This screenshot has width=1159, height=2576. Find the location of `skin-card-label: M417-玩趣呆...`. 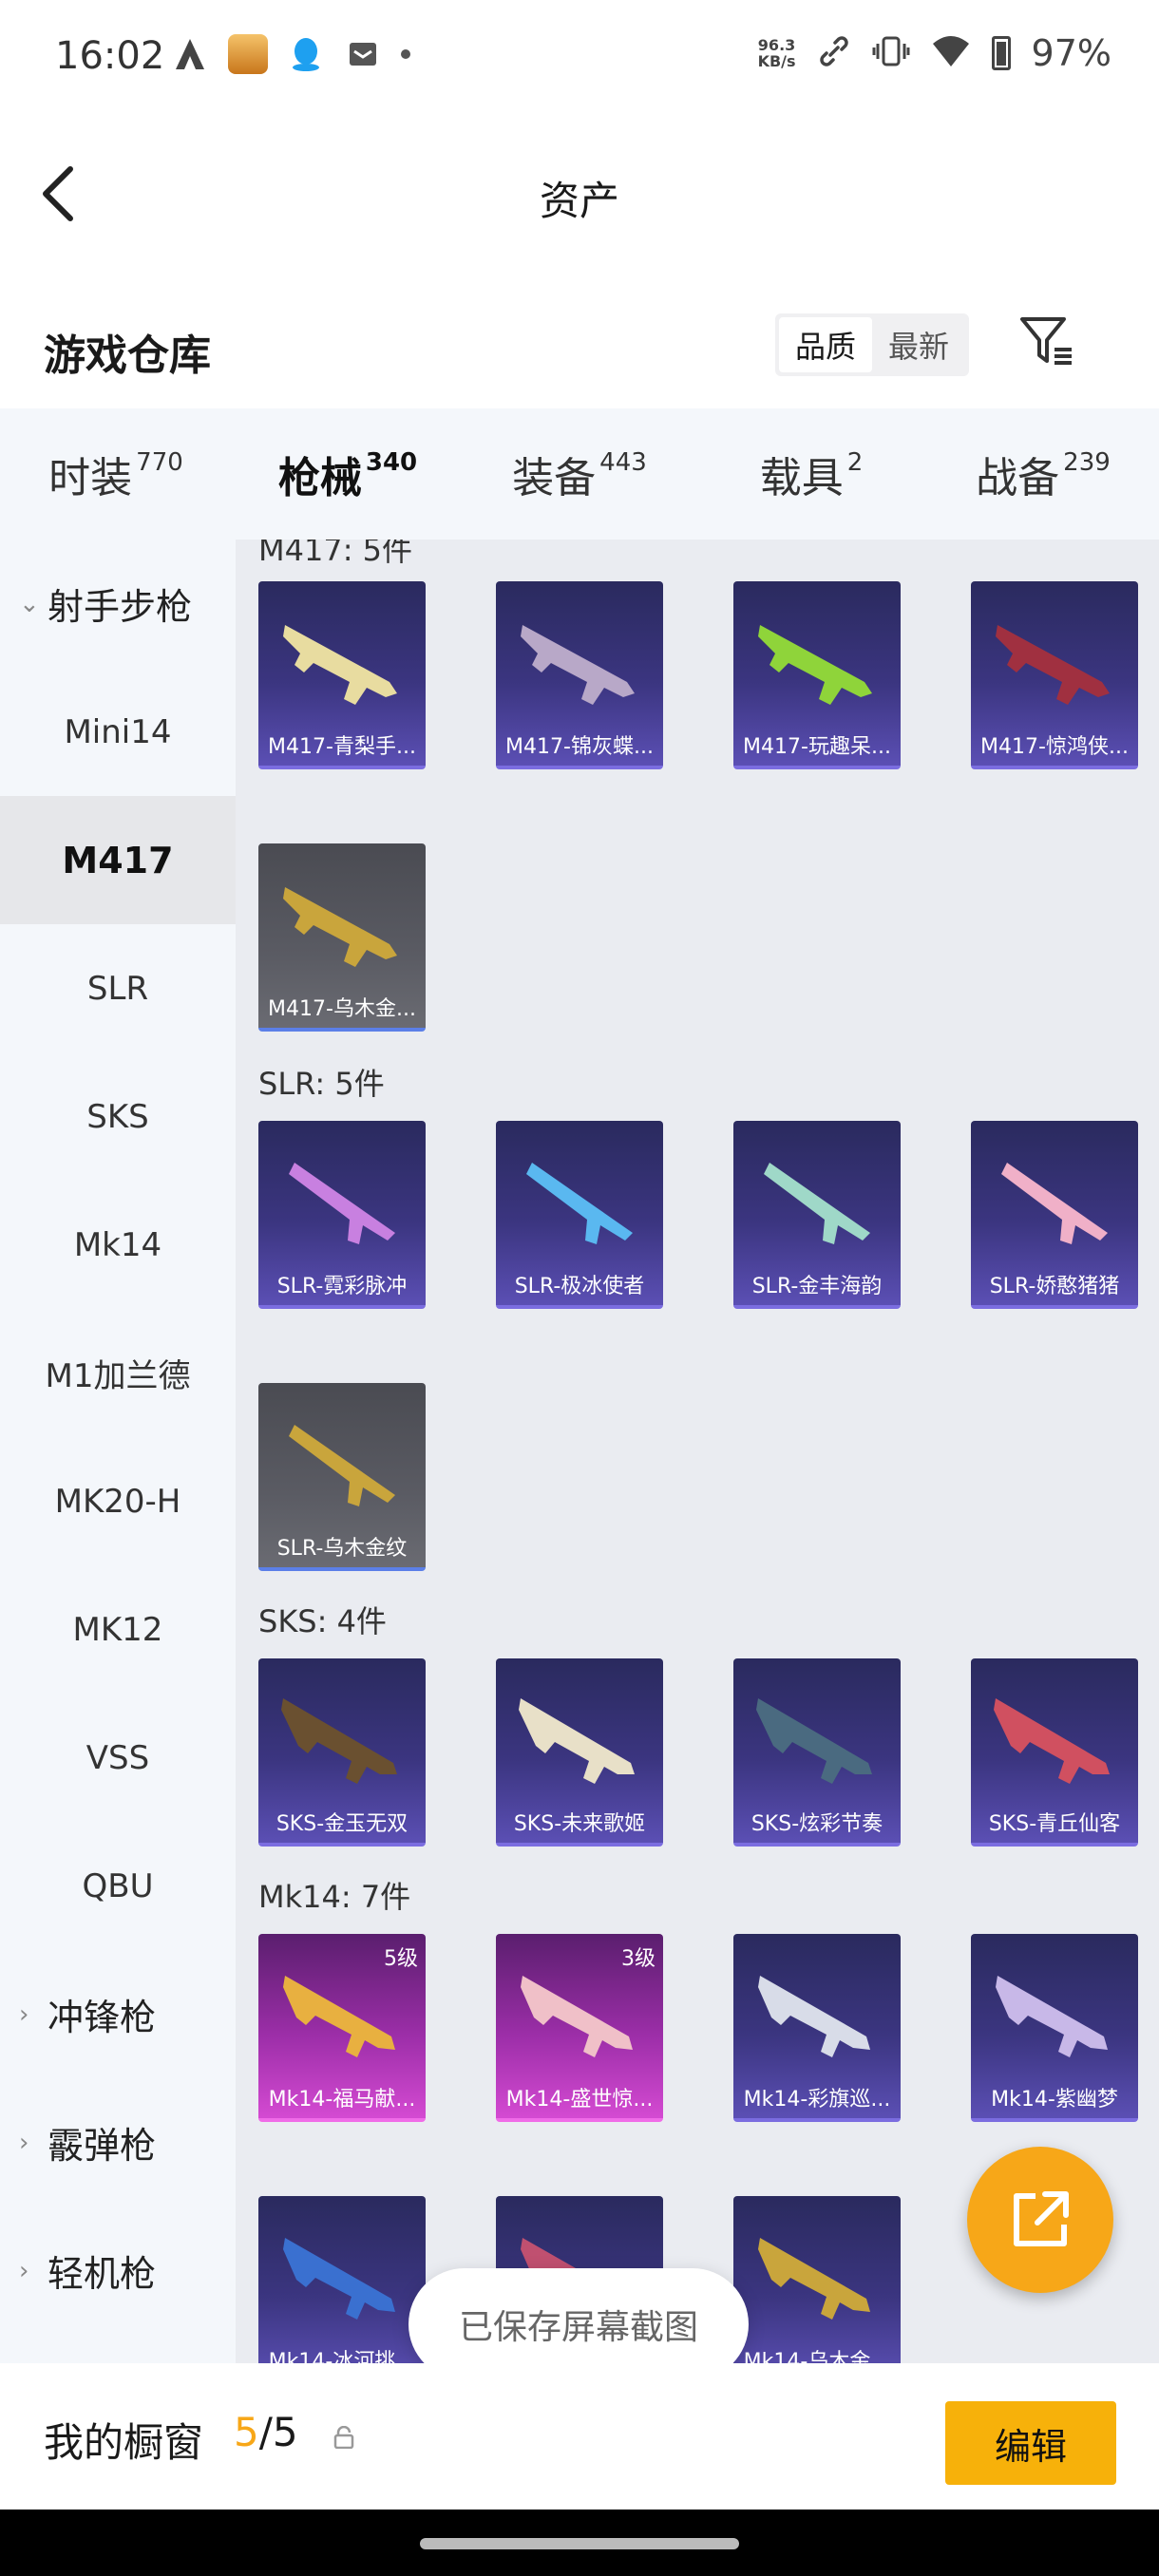

skin-card-label: M417-玩趣呆... is located at coordinates (817, 747).